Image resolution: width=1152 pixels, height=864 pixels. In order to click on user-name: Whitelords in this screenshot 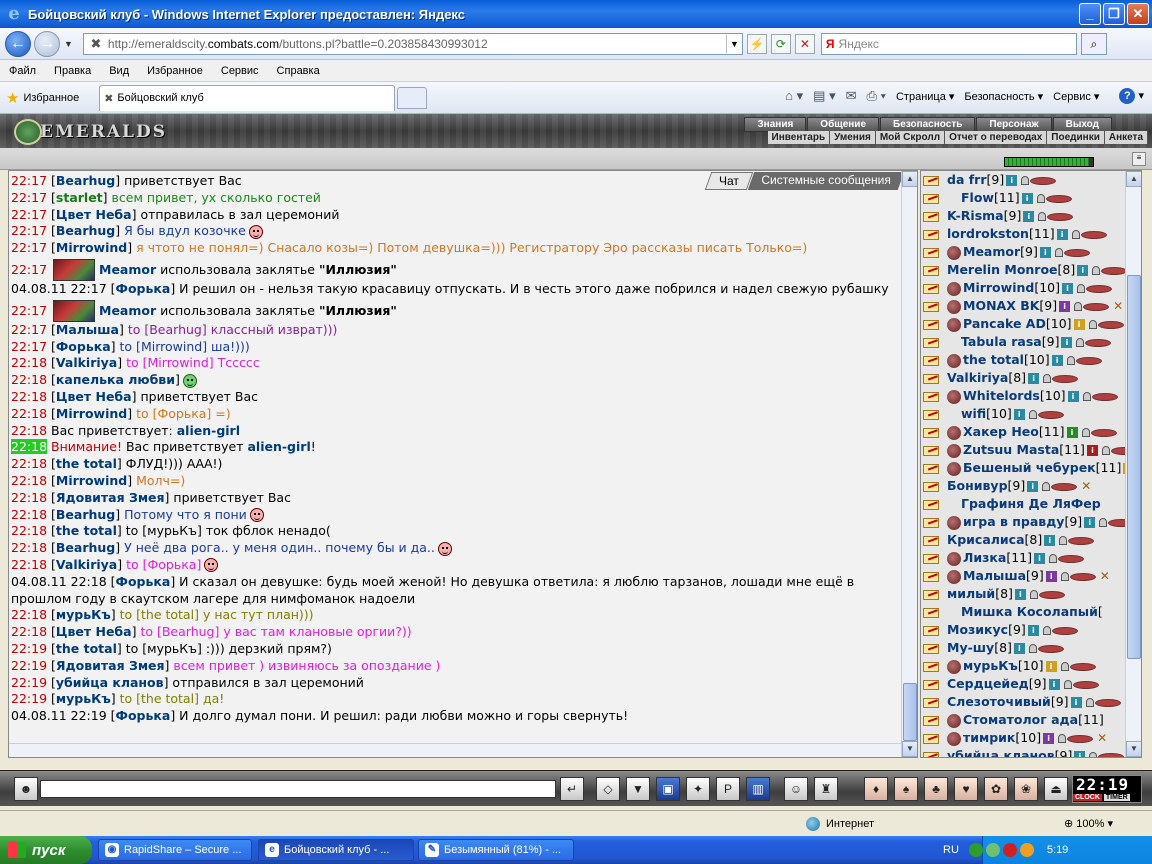, I will do `click(1001, 395)`.